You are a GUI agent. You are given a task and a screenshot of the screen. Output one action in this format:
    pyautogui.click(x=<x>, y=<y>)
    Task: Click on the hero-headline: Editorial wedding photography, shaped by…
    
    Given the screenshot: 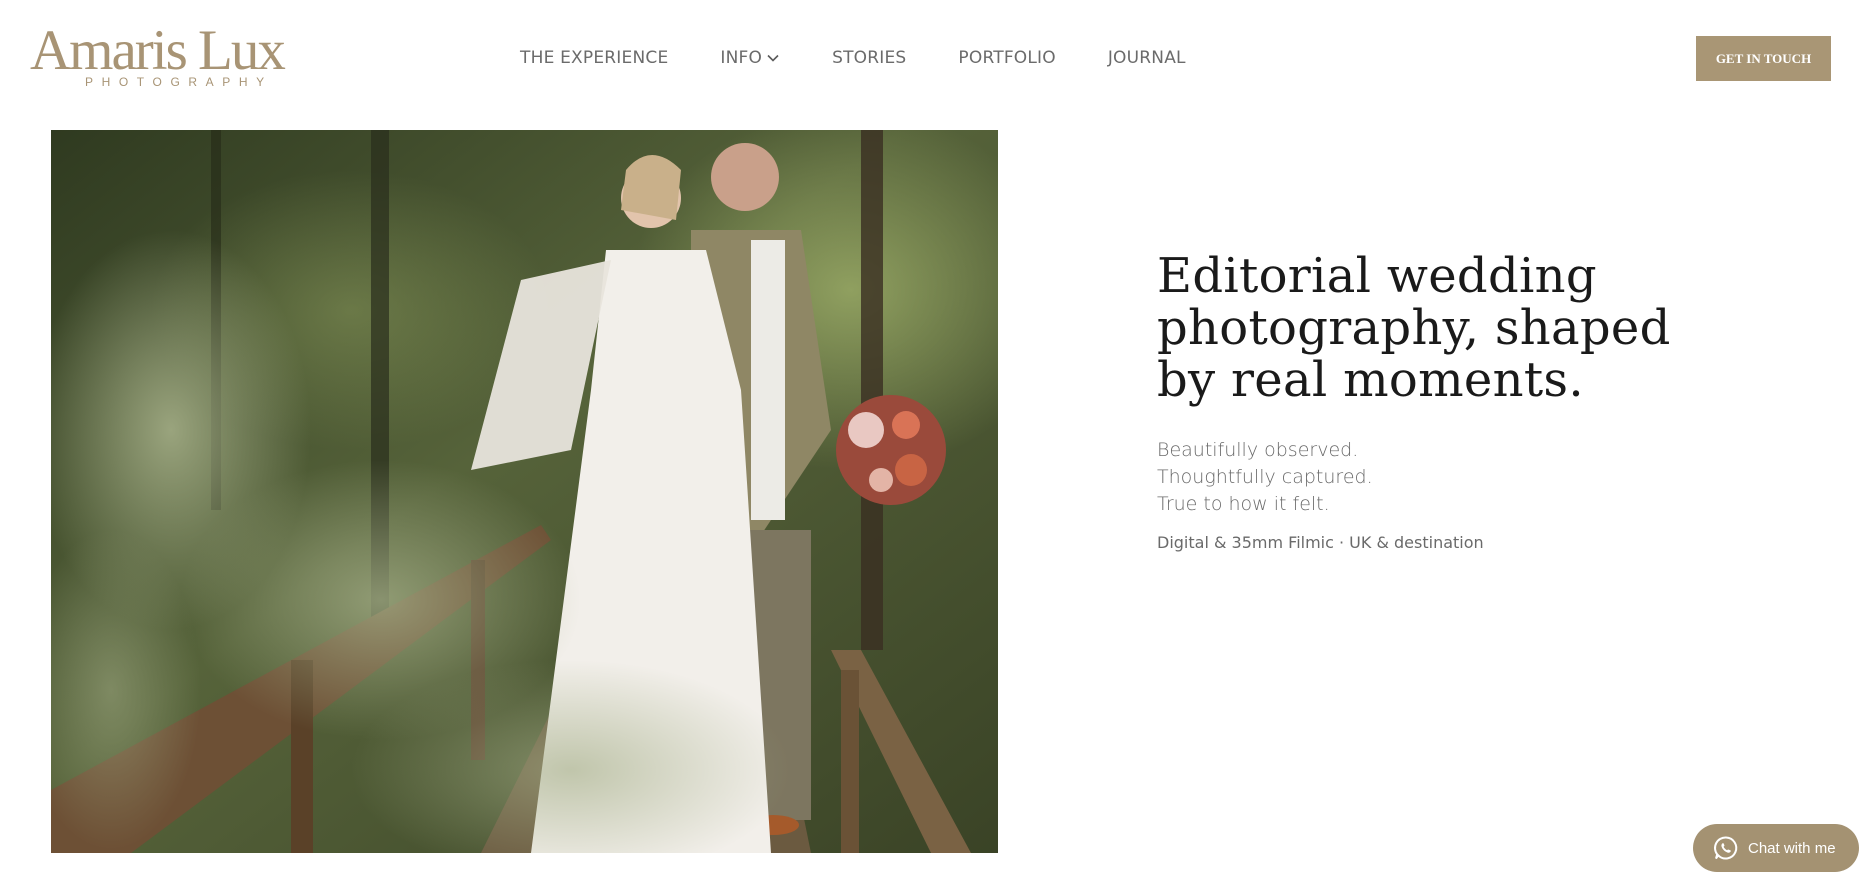 What is the action you would take?
    pyautogui.click(x=1417, y=328)
    